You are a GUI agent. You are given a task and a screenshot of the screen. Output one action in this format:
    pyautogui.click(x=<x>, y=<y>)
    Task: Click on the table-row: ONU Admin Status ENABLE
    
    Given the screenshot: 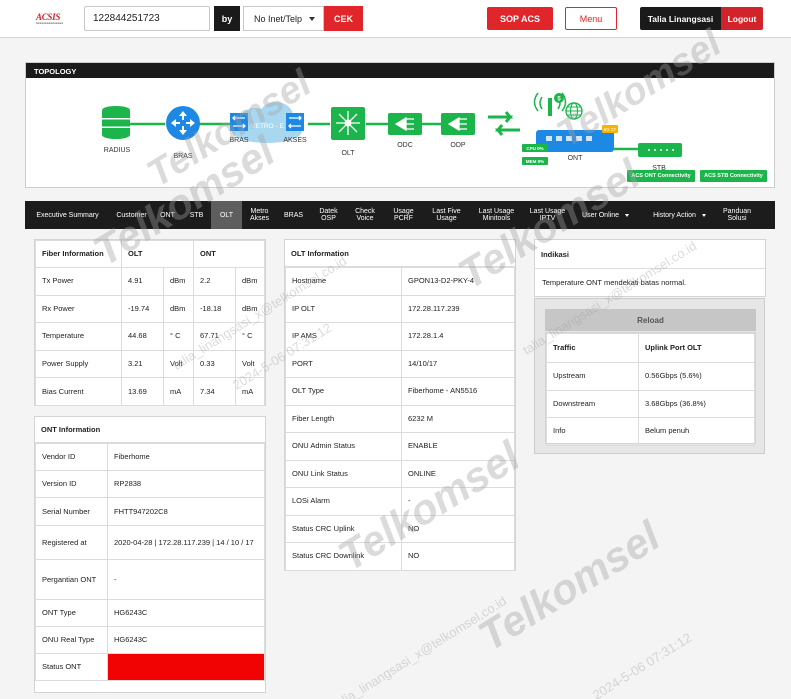 What is the action you would take?
    pyautogui.click(x=400, y=446)
    